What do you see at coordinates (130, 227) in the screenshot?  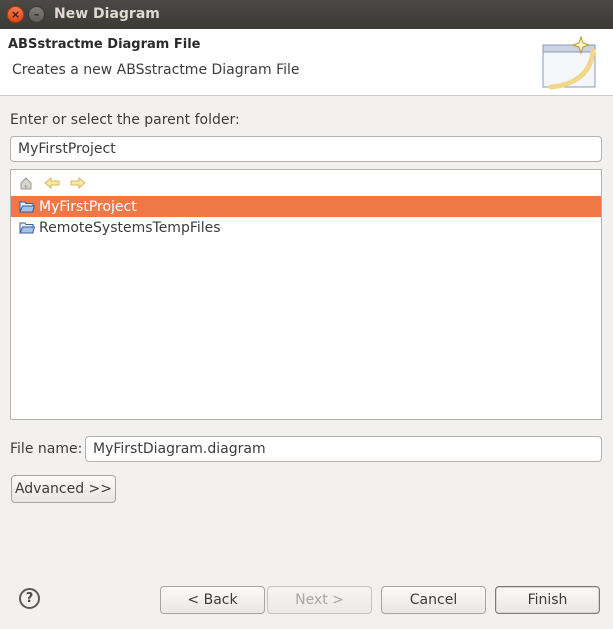 I see `tree-item-label: RemoteSystemsTempFiles` at bounding box center [130, 227].